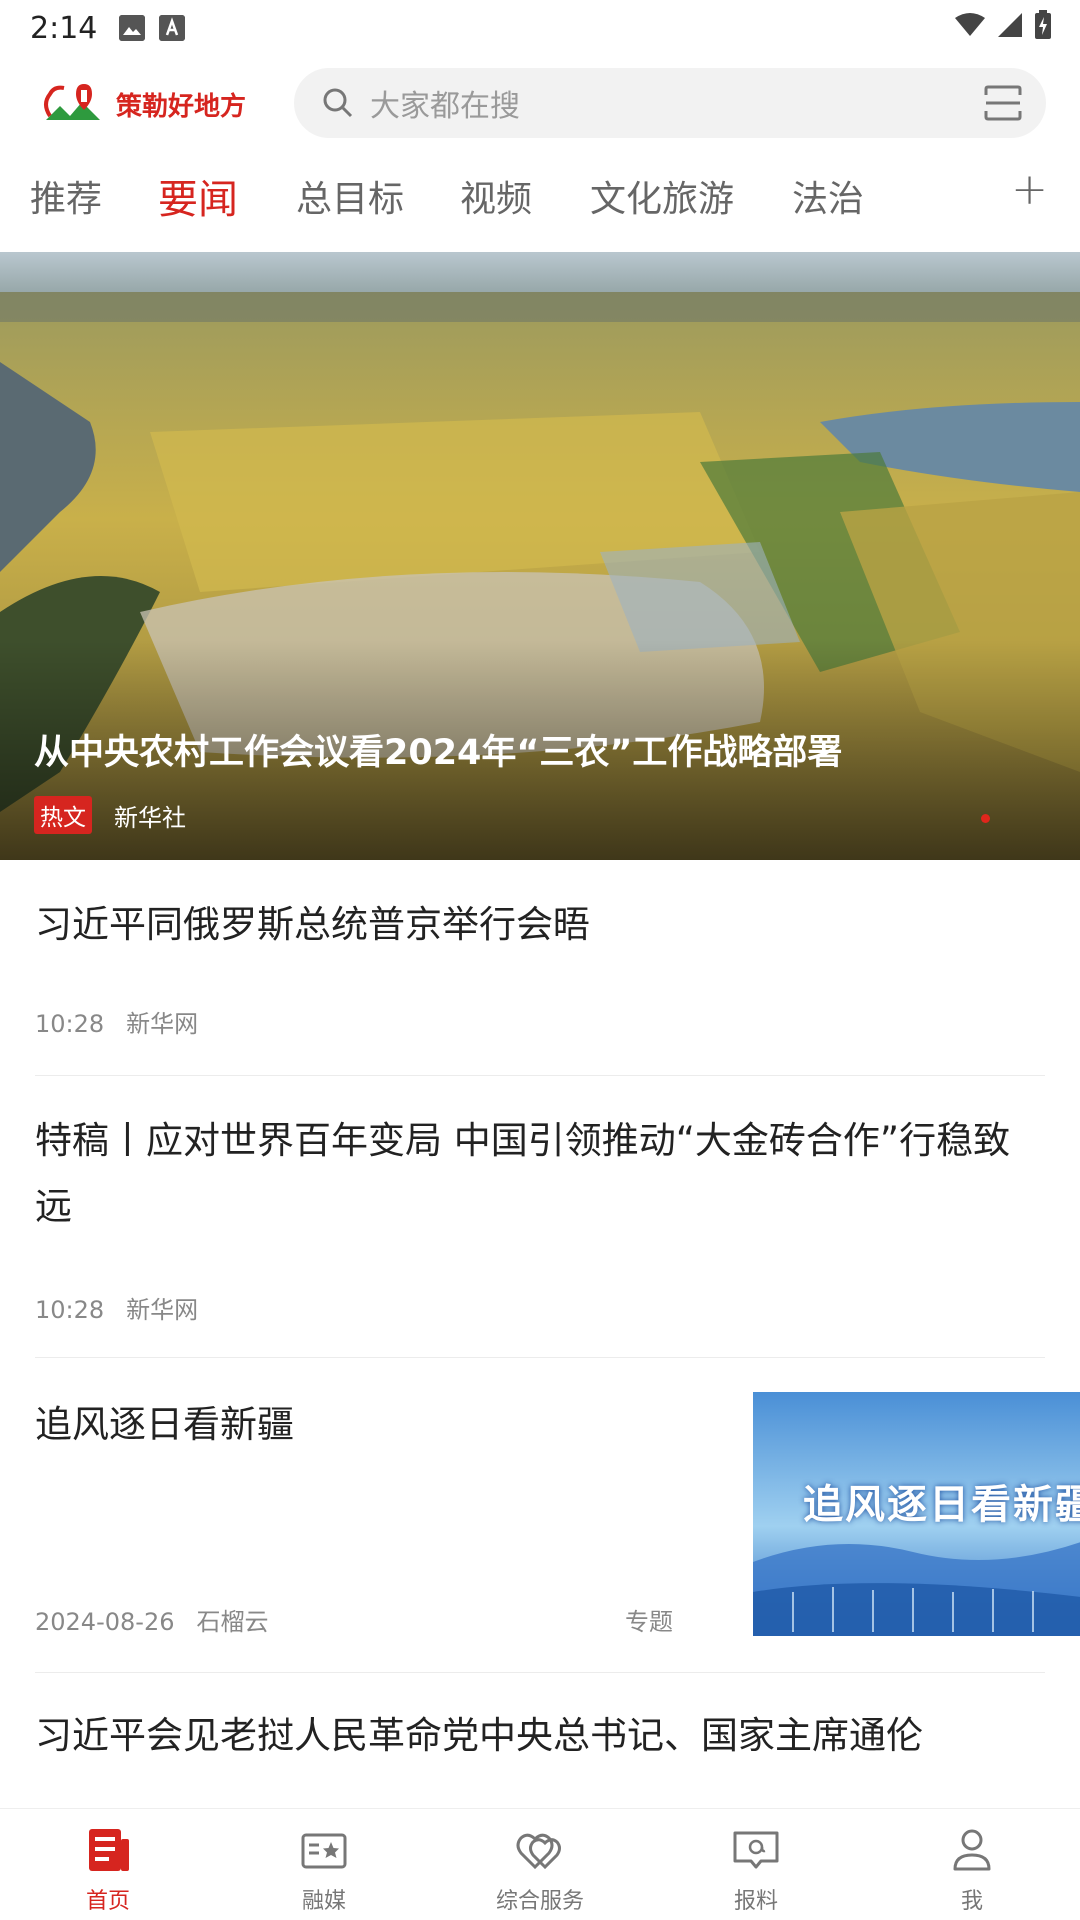 The image size is (1080, 1920). I want to click on hot-tag-badge: 热文, so click(63, 815).